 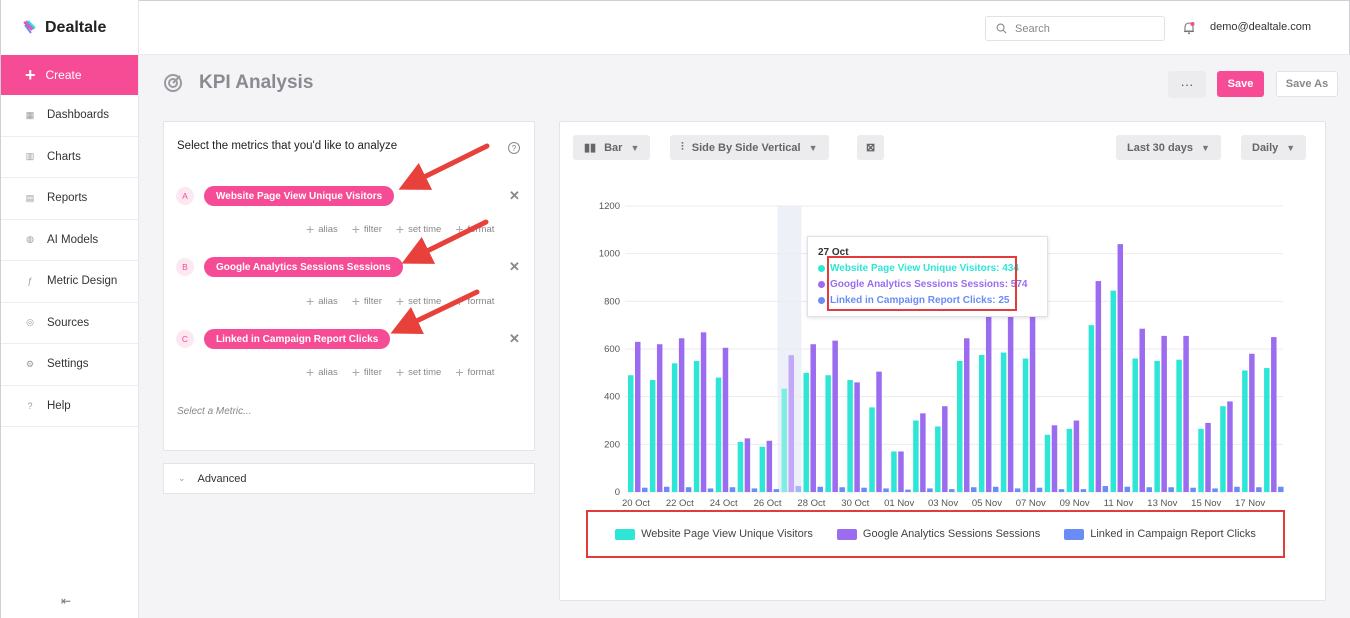 I want to click on search-input: Search, so click(x=1075, y=28).